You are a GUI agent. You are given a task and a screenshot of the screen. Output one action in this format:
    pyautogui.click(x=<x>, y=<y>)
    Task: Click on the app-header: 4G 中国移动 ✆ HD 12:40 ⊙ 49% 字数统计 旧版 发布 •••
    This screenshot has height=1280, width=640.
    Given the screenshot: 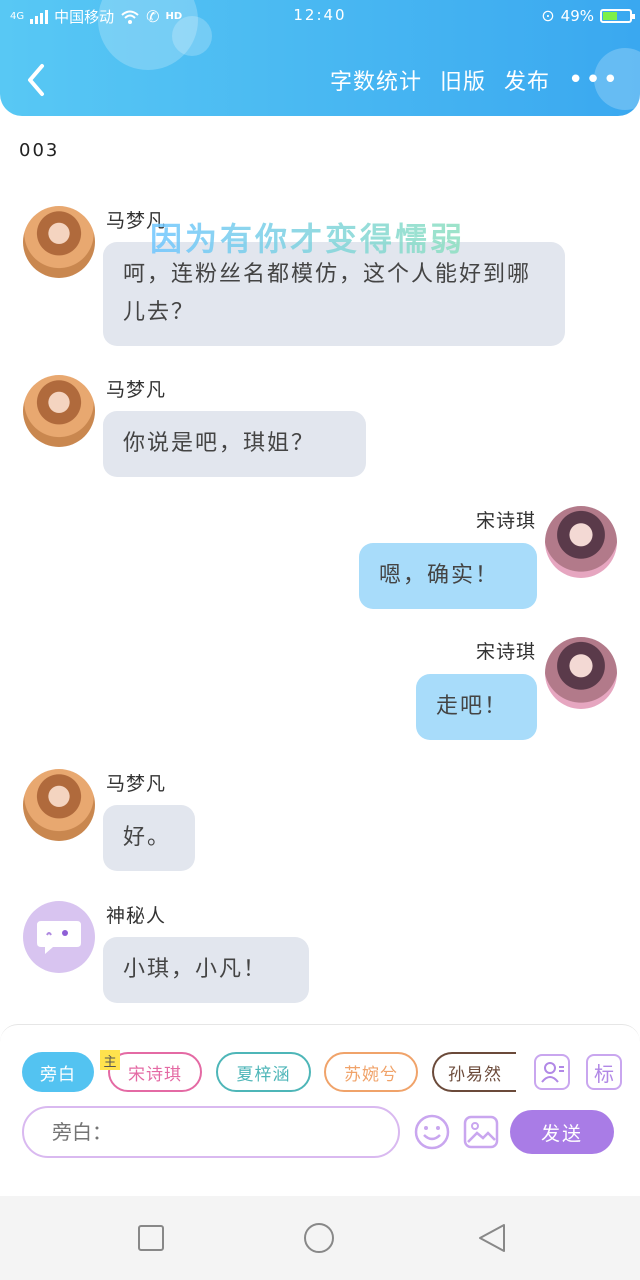 What is the action you would take?
    pyautogui.click(x=320, y=58)
    